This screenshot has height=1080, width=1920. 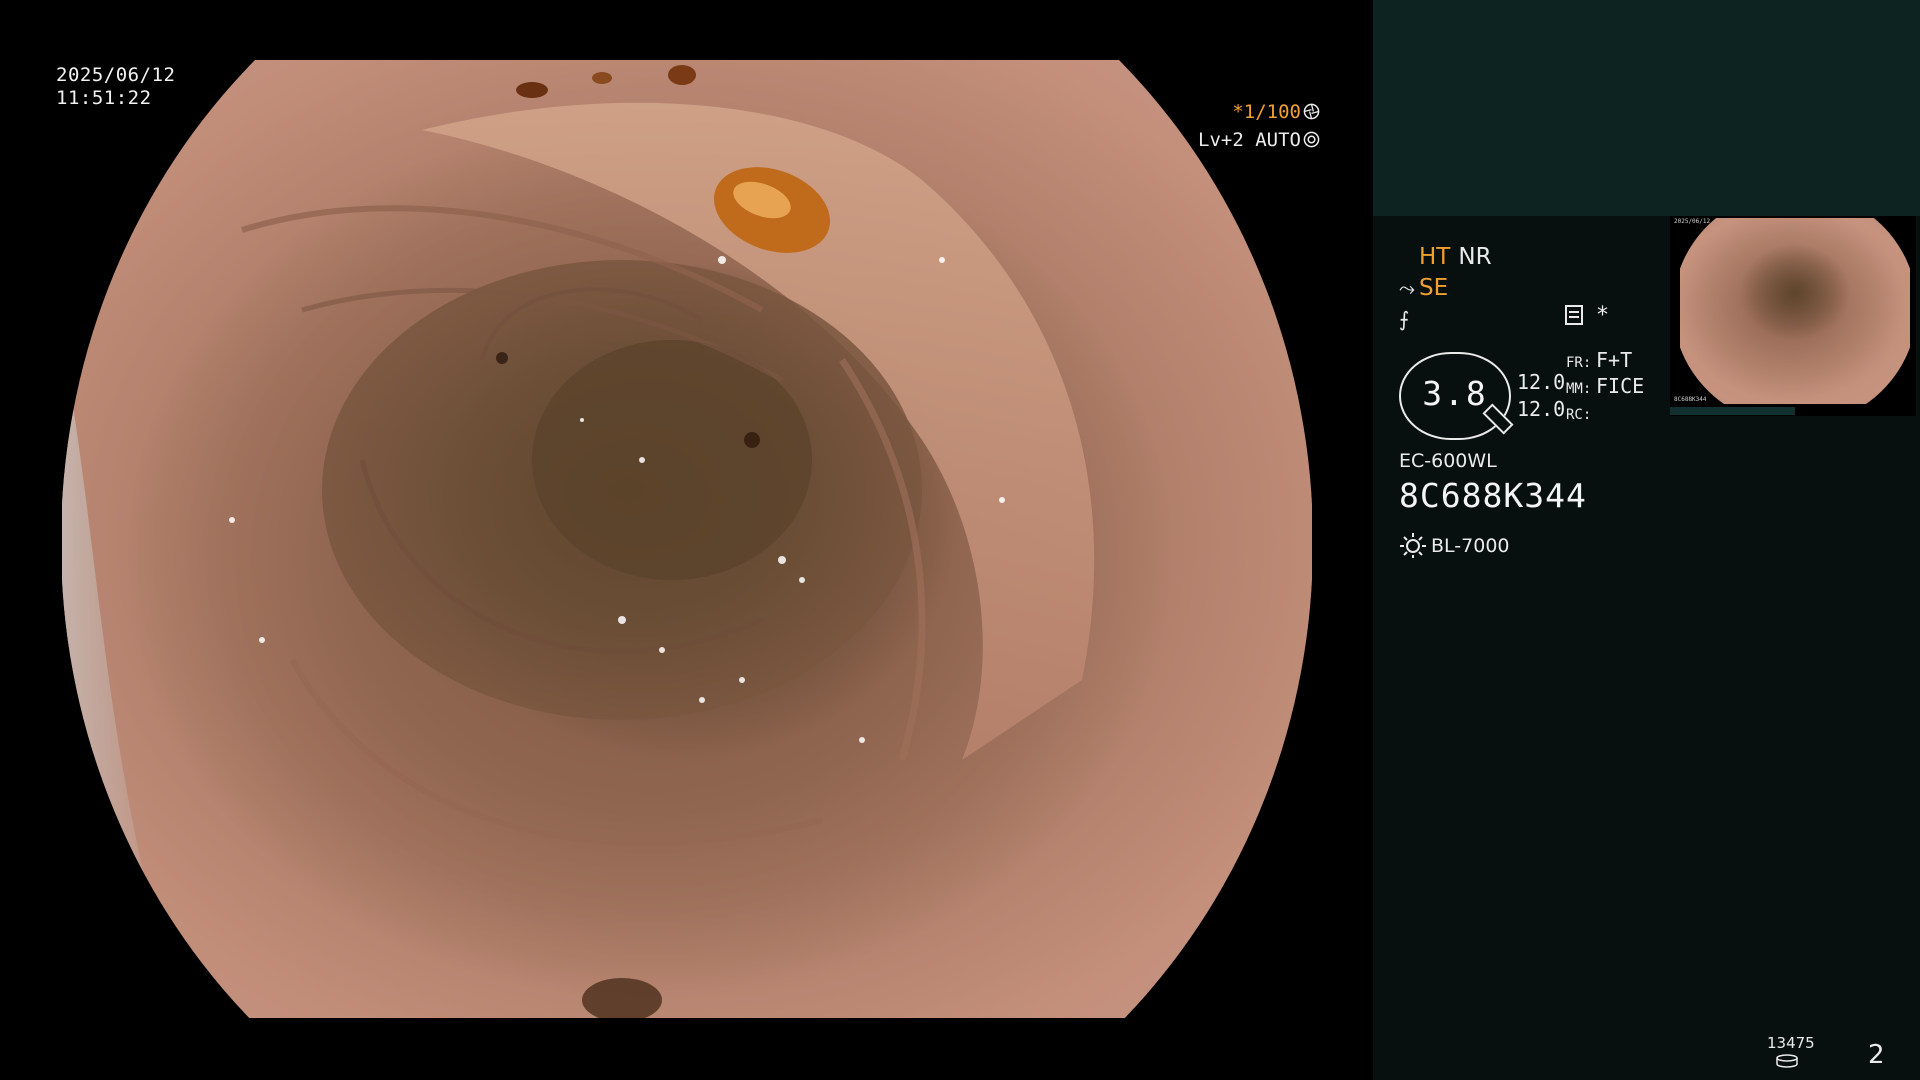 I want to click on panel-header-area, so click(x=1646, y=108).